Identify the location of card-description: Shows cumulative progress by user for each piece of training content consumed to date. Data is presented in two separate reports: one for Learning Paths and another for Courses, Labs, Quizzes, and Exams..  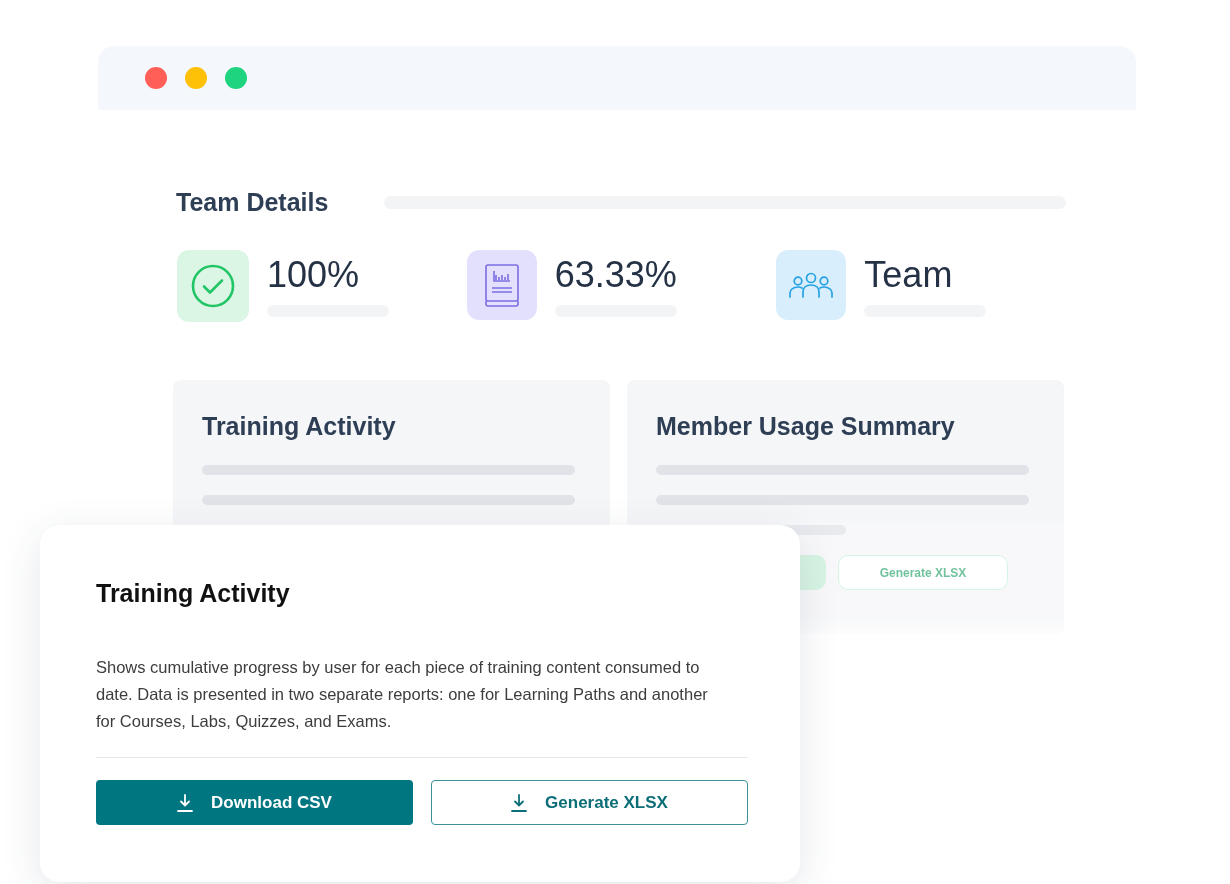
(402, 694).